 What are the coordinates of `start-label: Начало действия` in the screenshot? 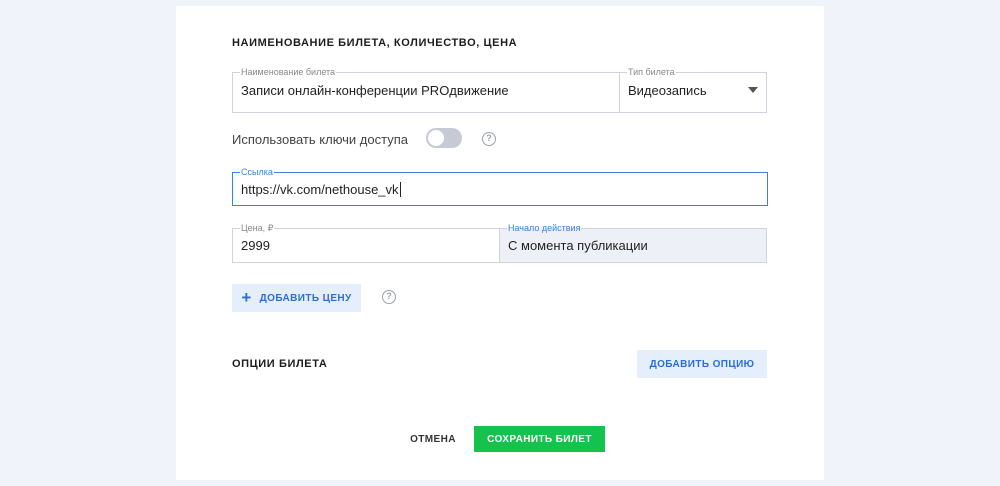 It's located at (544, 228).